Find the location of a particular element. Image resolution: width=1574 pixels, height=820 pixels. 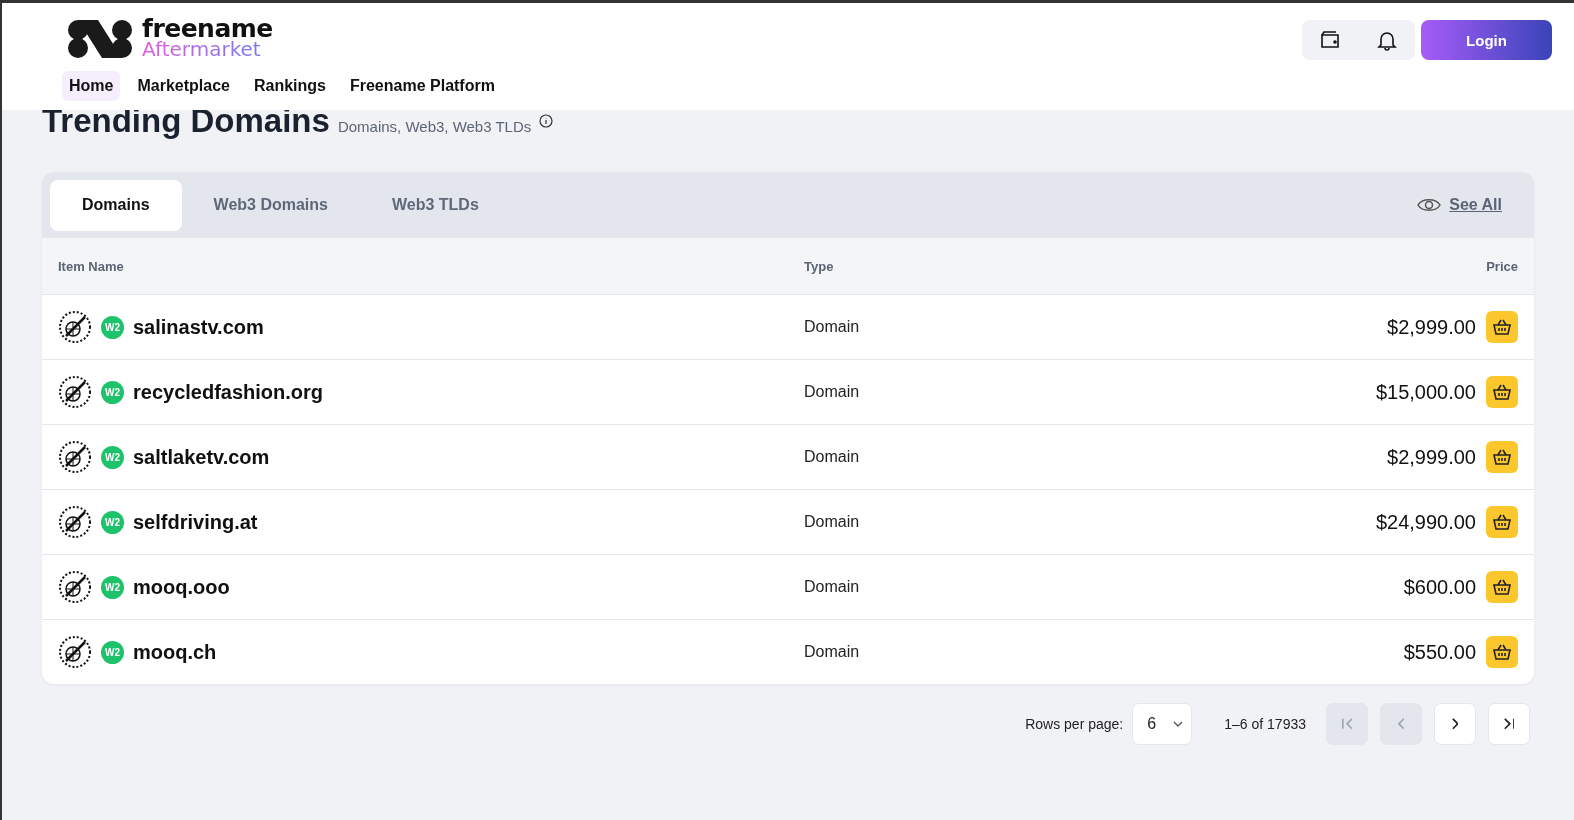

login-button: Login is located at coordinates (1486, 40).